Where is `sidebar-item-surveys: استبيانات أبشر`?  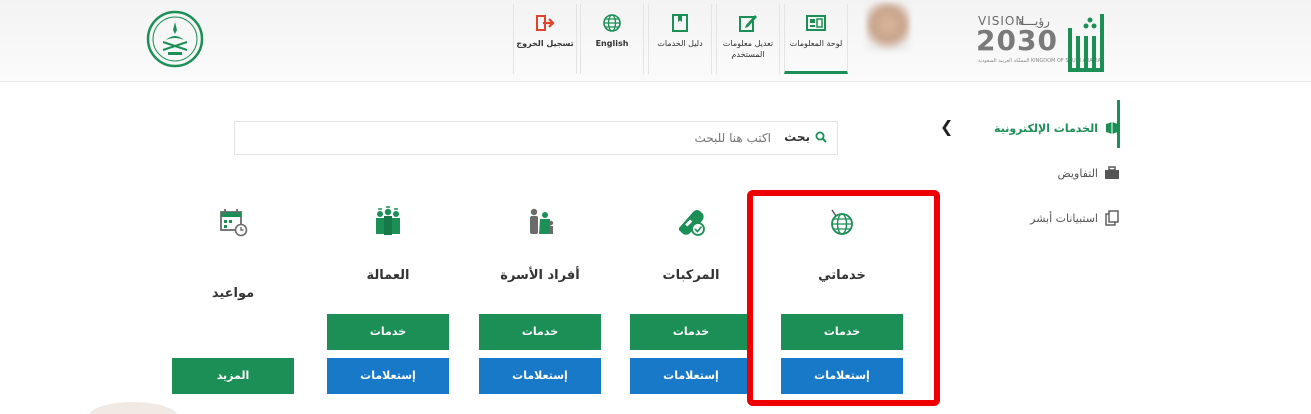
sidebar-item-surveys: استبيانات أبشر is located at coordinates (1075, 218).